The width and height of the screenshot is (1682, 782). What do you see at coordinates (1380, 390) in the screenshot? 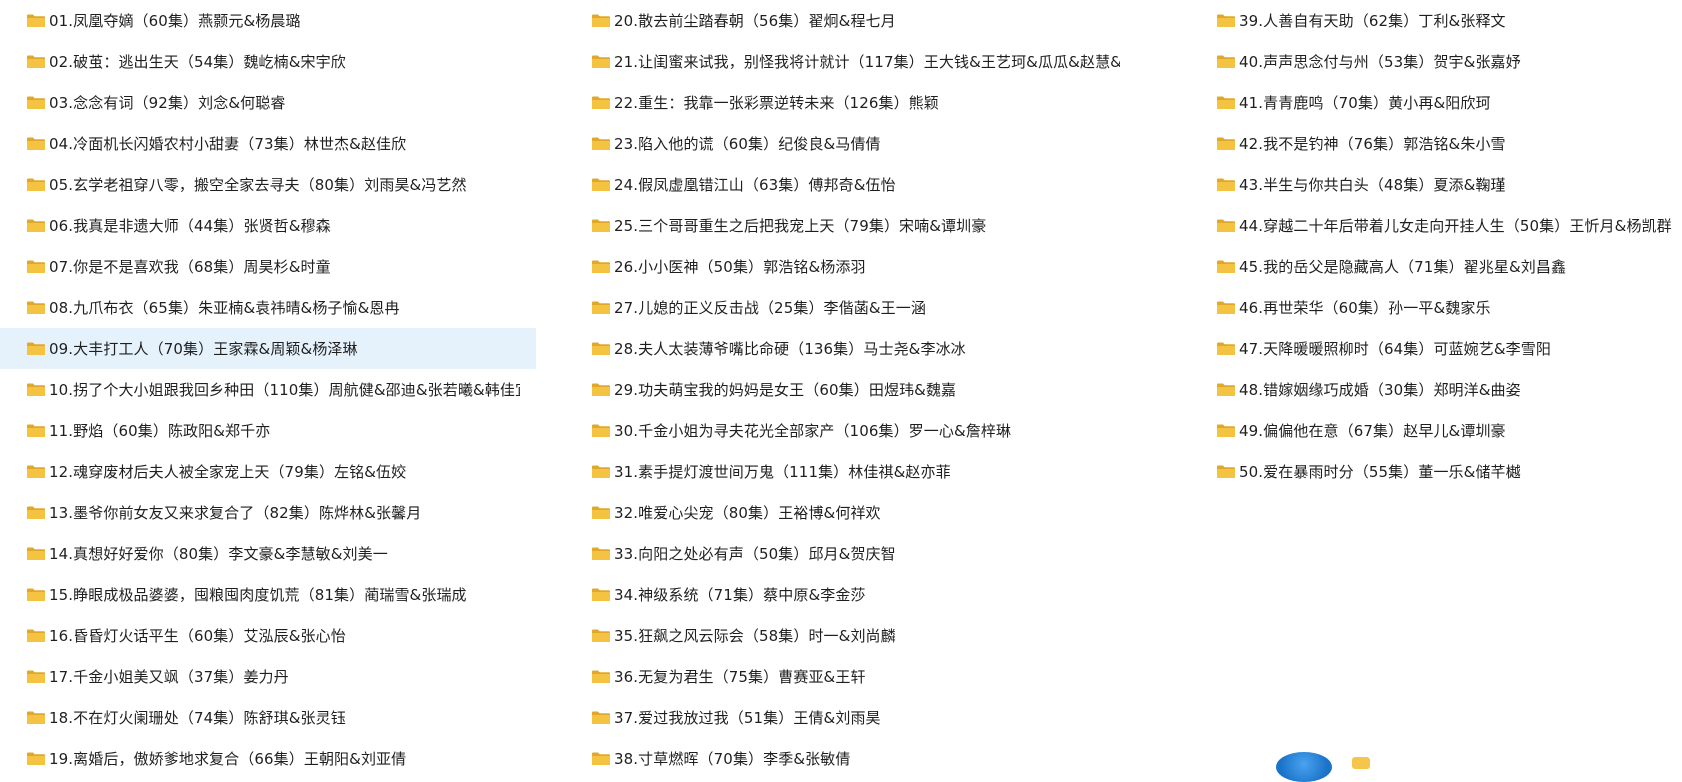
I see `folder-label: 48.错嫁姻缘巧成婚（30集）郑明洋&曲姿` at bounding box center [1380, 390].